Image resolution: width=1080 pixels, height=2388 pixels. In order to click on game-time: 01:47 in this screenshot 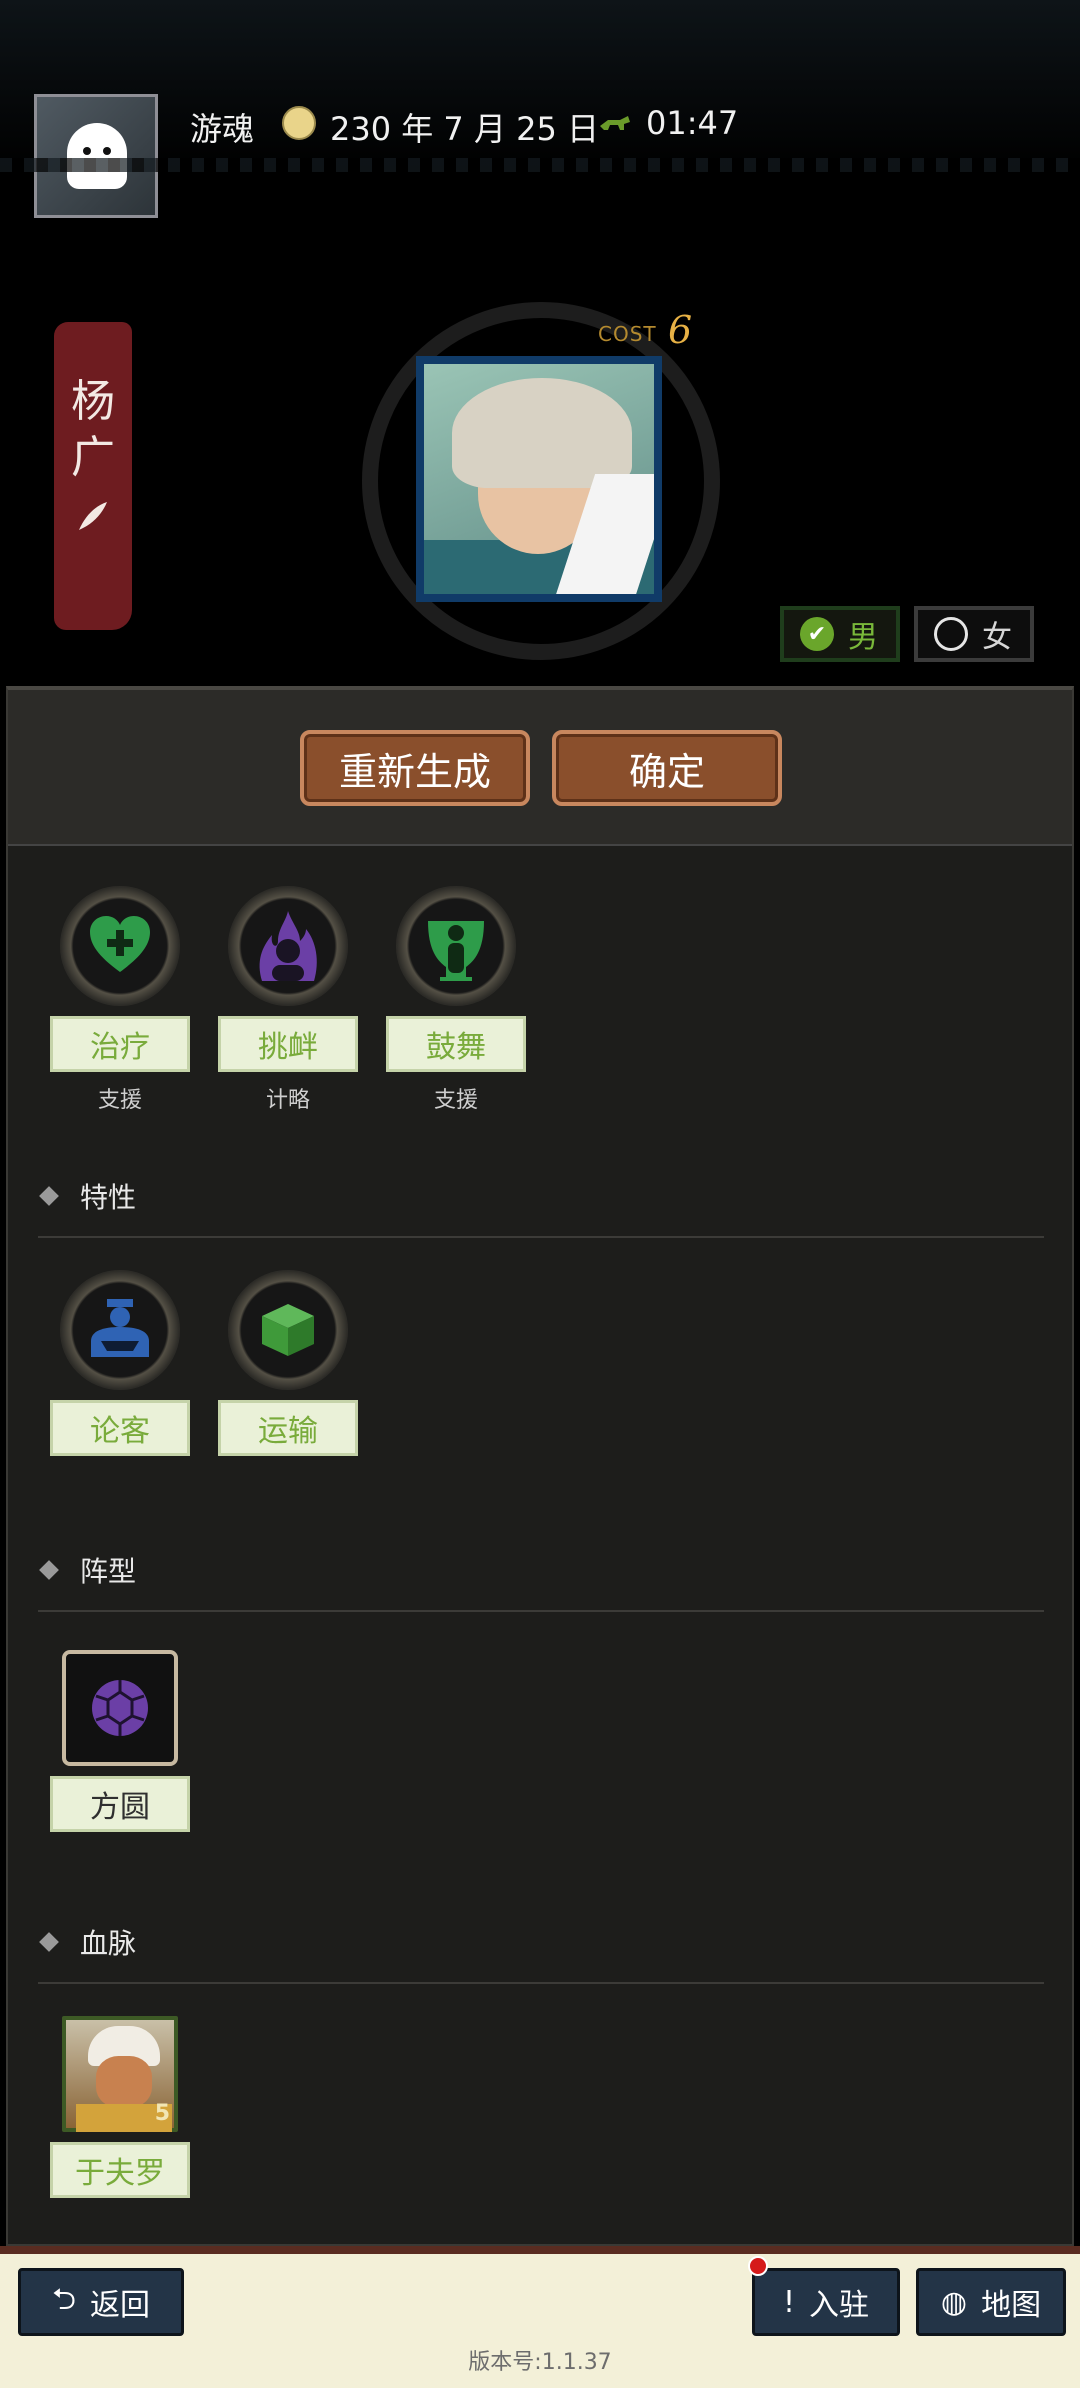, I will do `click(692, 123)`.